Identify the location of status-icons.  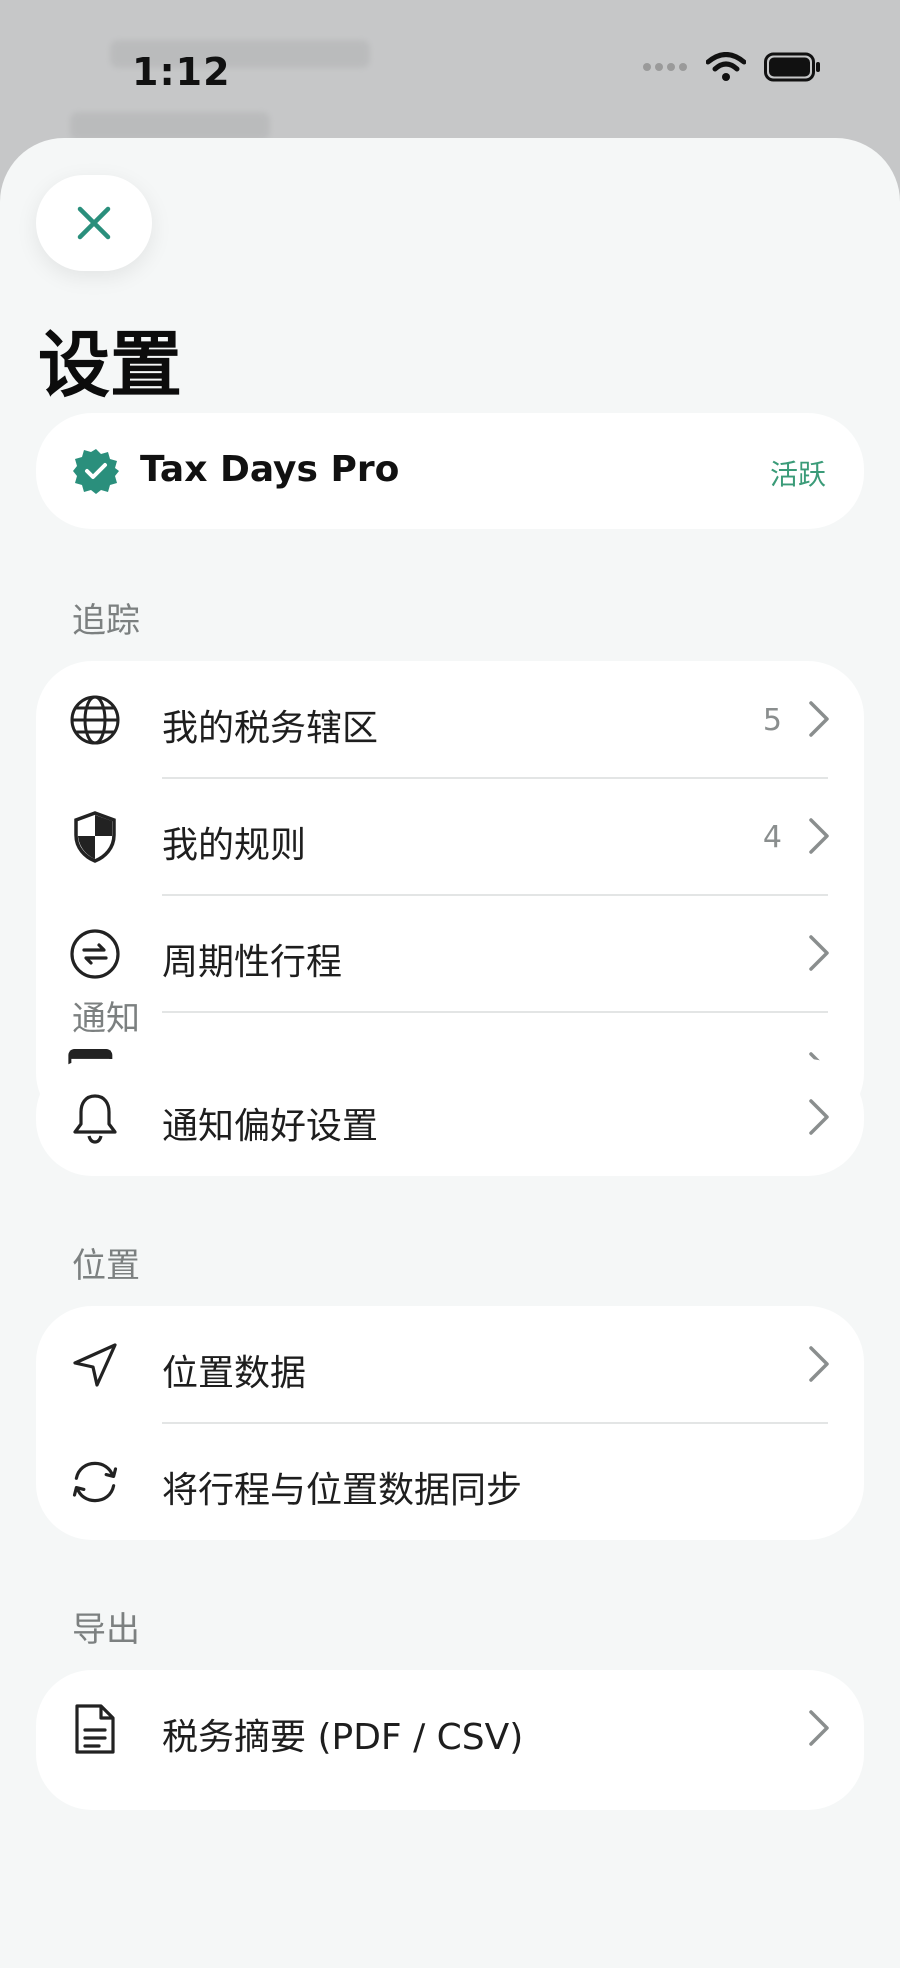
(732, 67).